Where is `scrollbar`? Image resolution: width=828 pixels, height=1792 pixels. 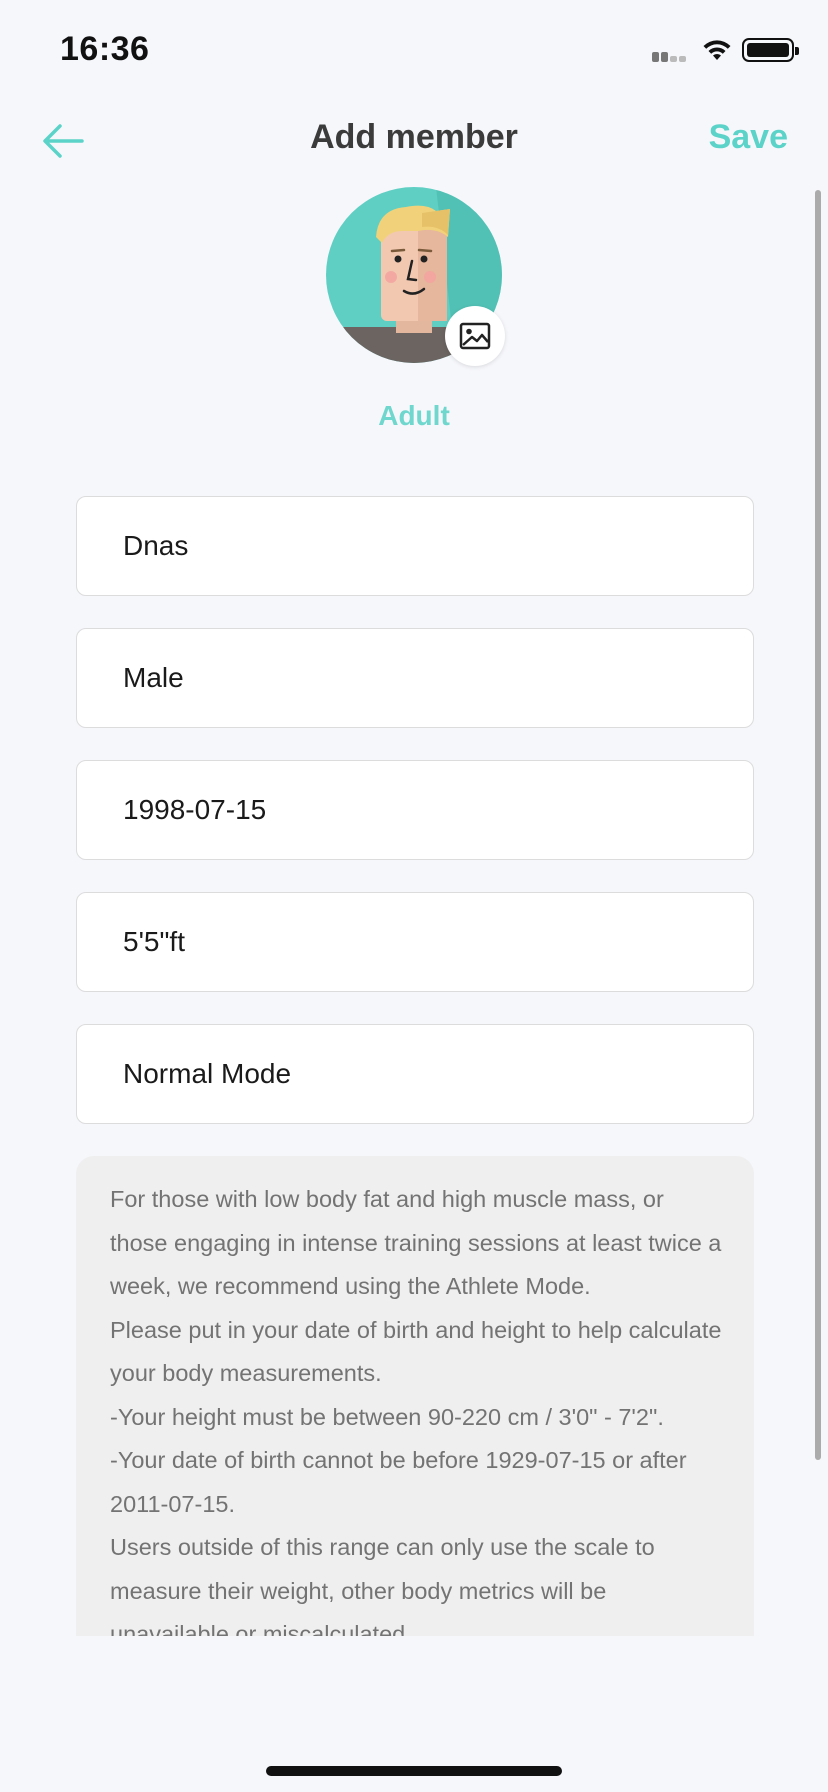 scrollbar is located at coordinates (818, 825).